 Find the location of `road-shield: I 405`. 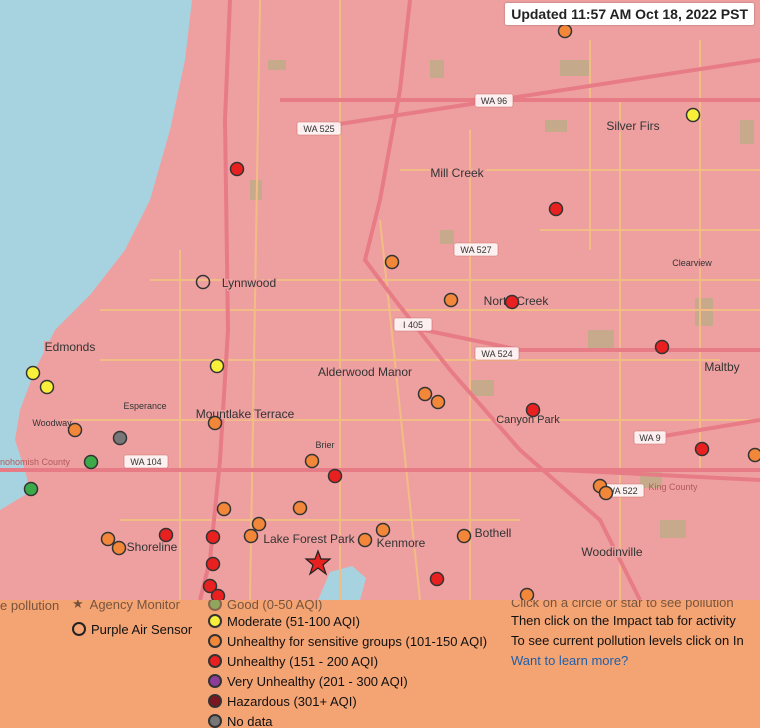

road-shield: I 405 is located at coordinates (413, 324).